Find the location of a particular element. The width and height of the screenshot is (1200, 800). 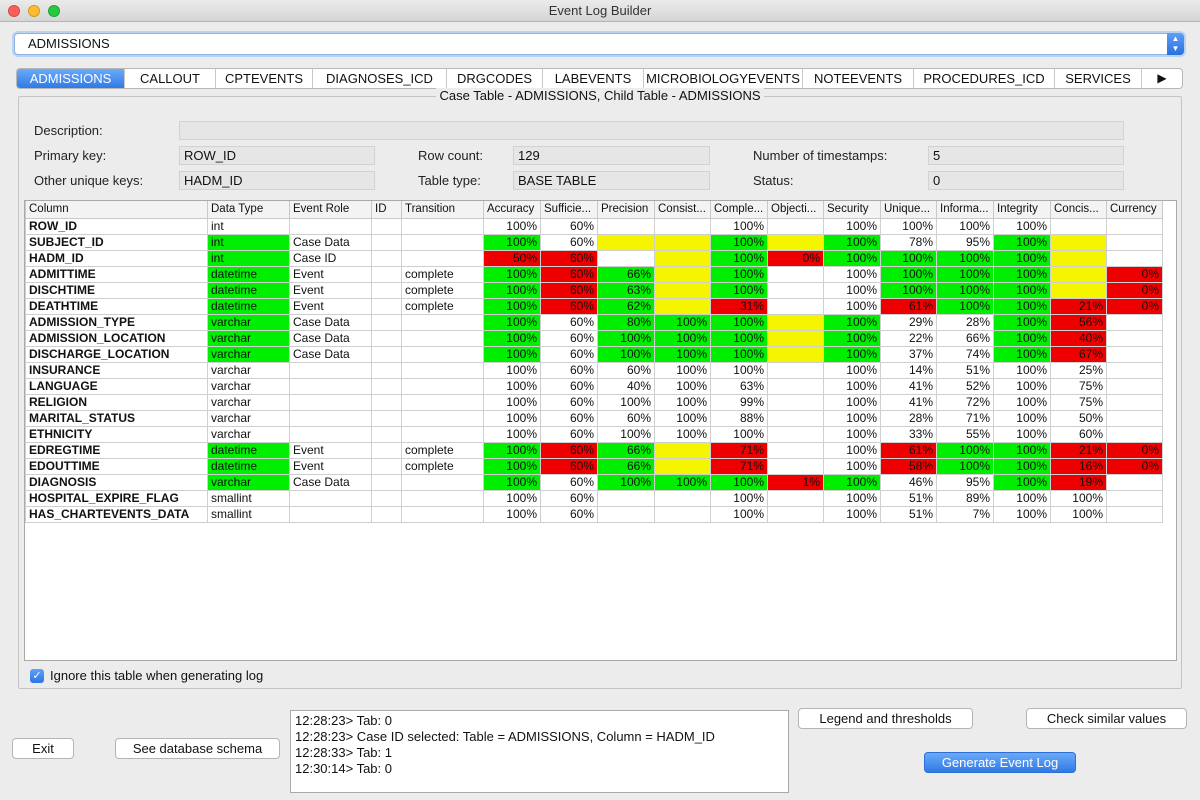

grid-cell: 95% is located at coordinates (965, 482).